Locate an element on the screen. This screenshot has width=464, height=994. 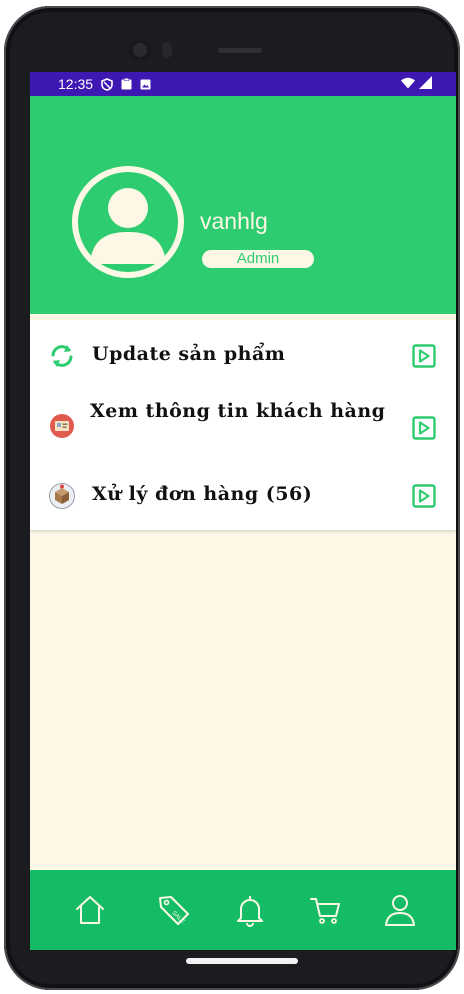
sale-tag-icon: SALE is located at coordinates (174, 910).